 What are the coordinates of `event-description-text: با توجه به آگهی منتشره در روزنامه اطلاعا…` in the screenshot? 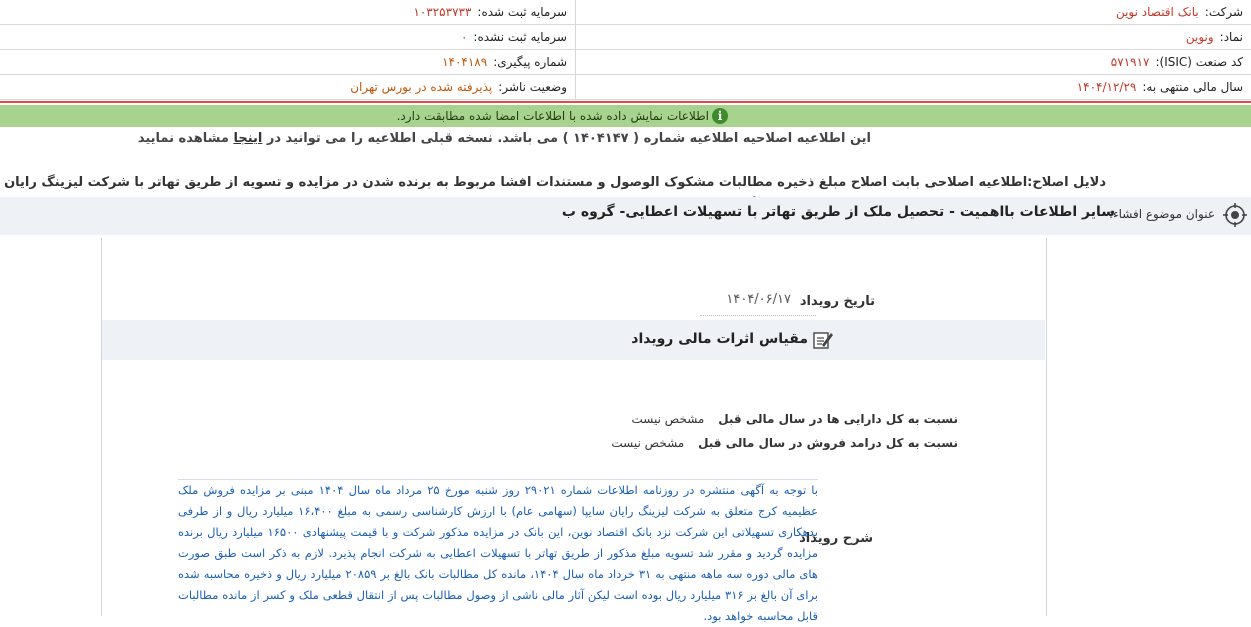 It's located at (498, 553).